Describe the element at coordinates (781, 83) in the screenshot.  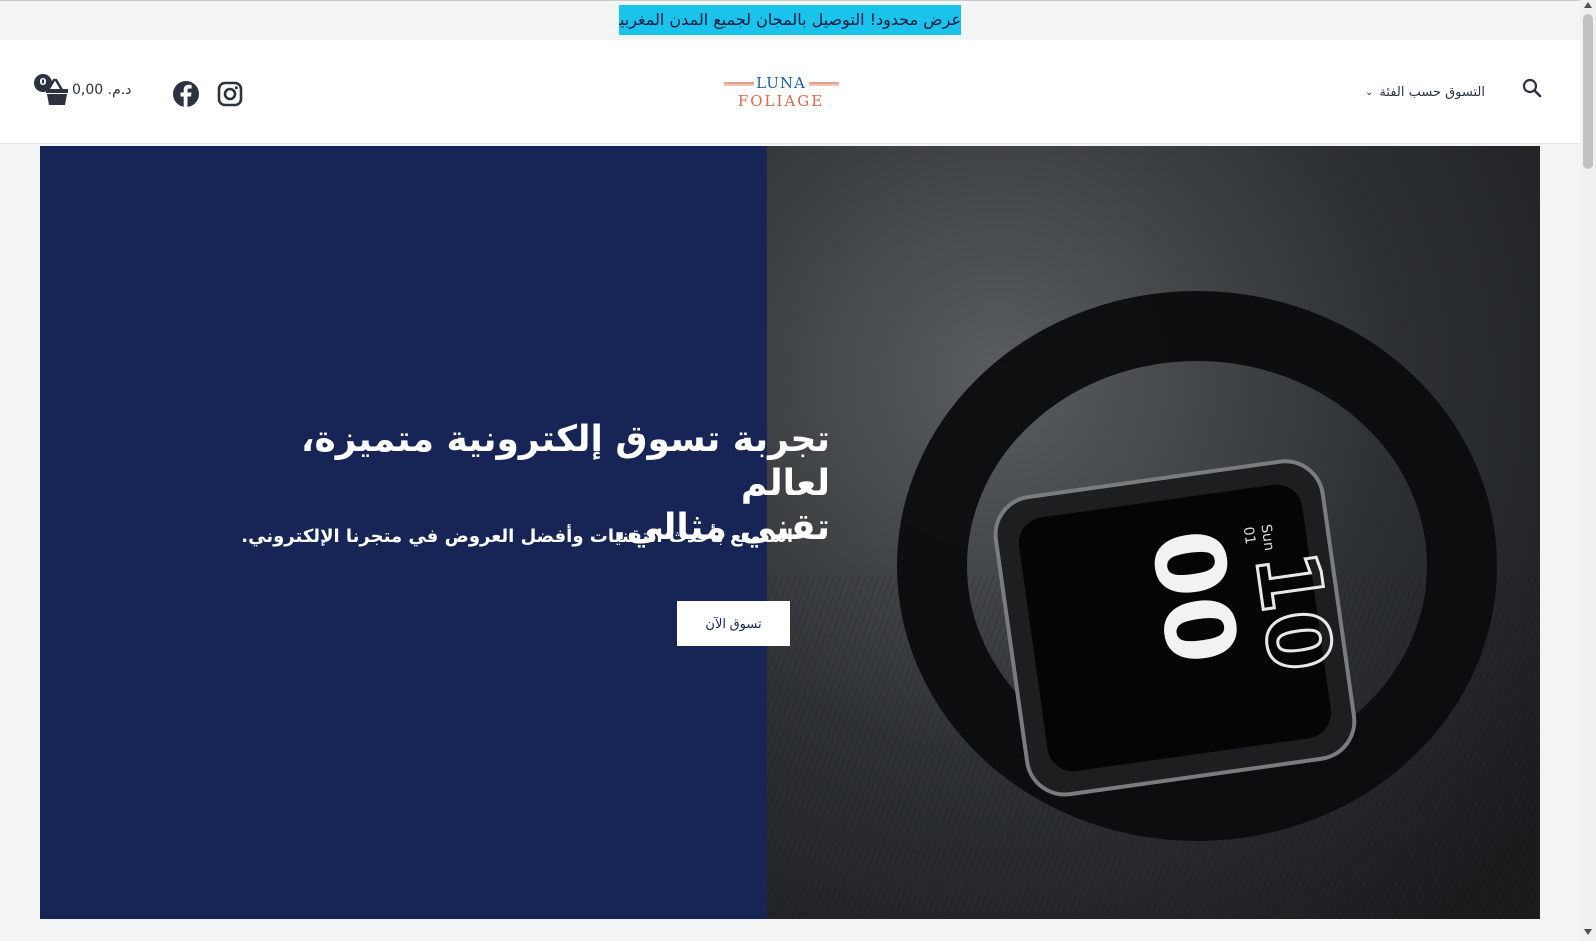
I see `logo-line-1: LUNA` at that location.